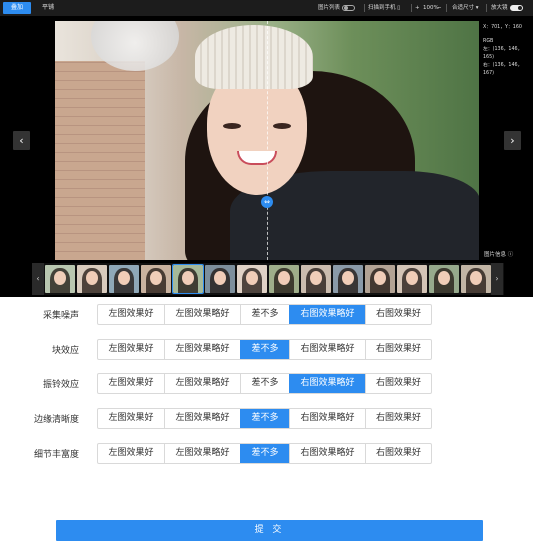  What do you see at coordinates (417, 8) in the screenshot?
I see `zoom-in-button: +` at bounding box center [417, 8].